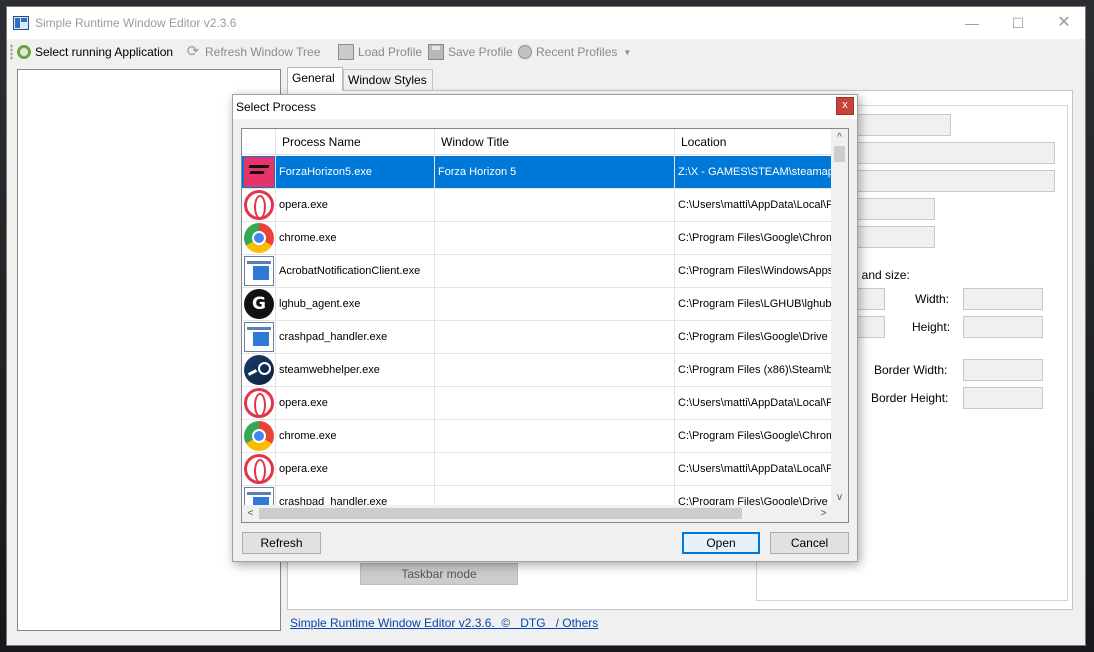  Describe the element at coordinates (1064, 23) in the screenshot. I see `close-button: ✕` at that location.